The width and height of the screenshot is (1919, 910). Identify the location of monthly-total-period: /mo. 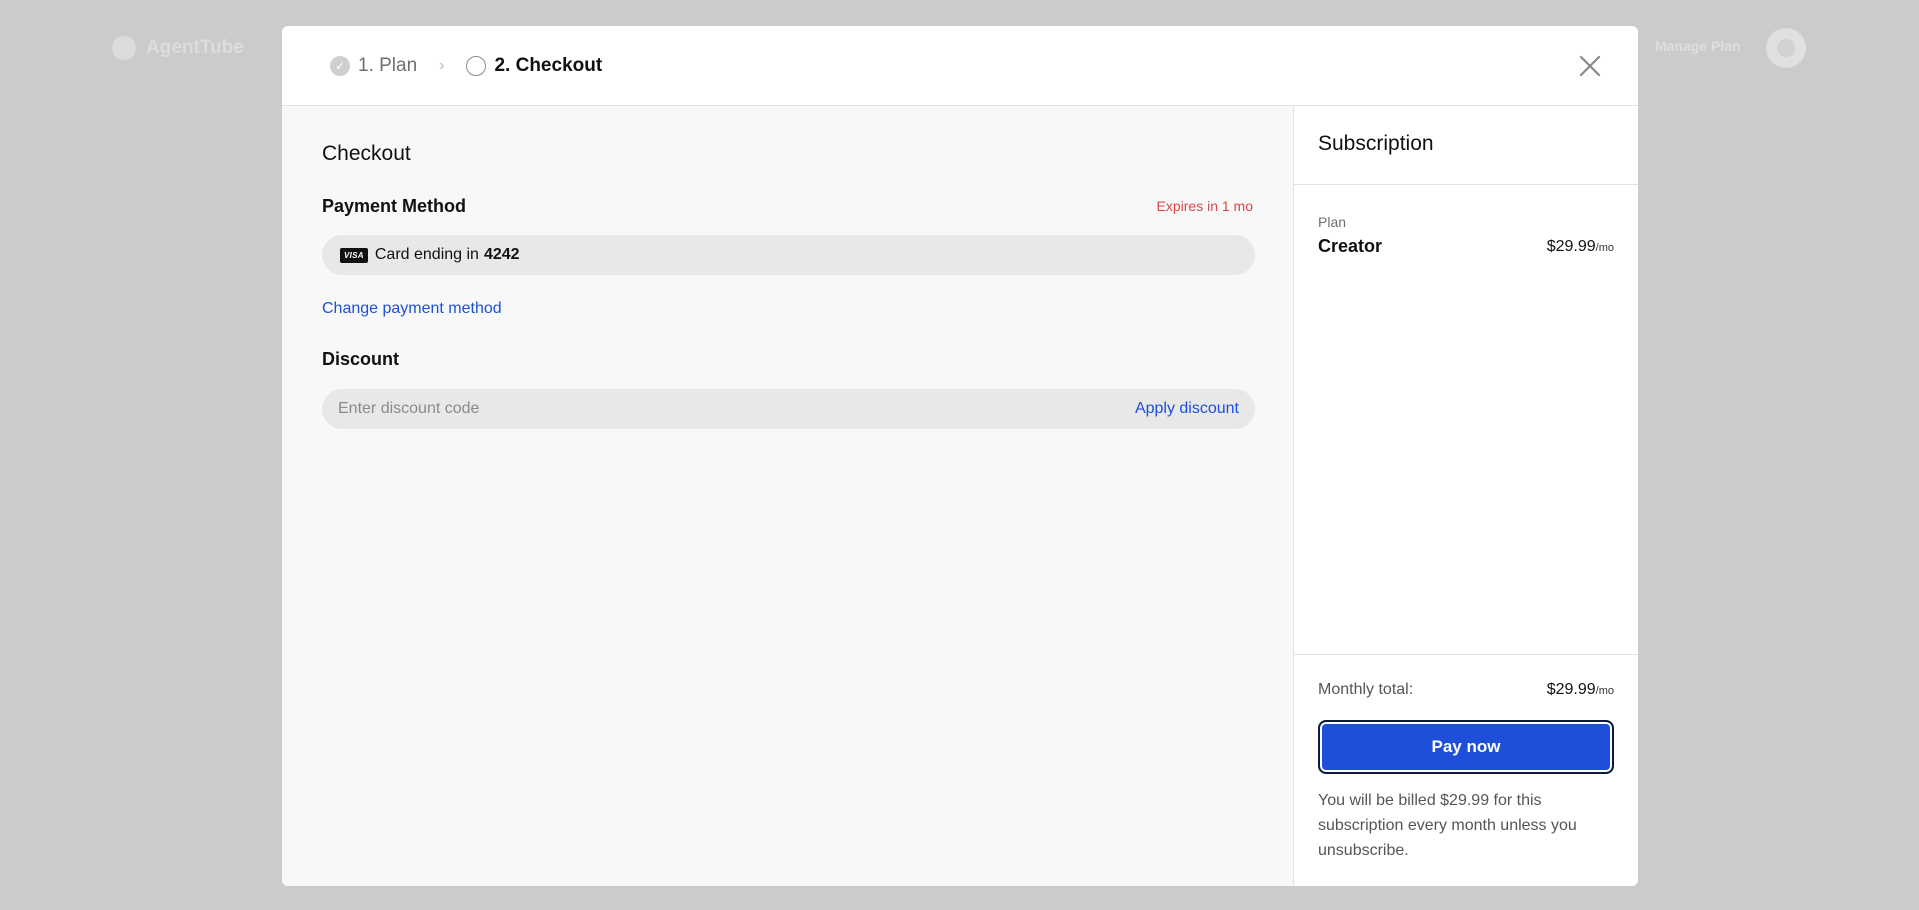
(1604, 691).